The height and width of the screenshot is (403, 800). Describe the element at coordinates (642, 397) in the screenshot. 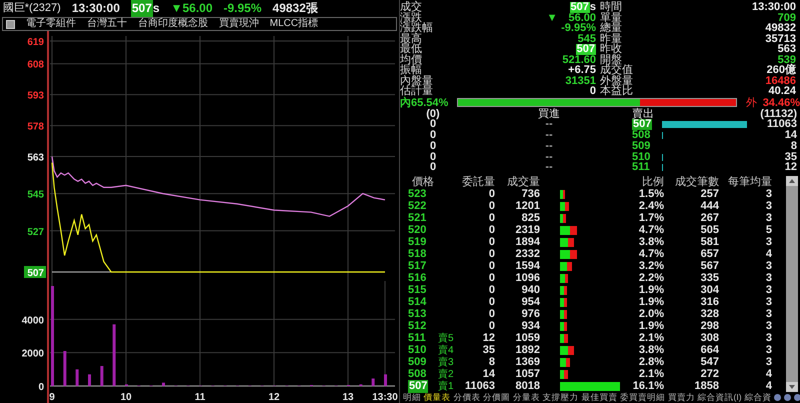

I see `tab: 委買賣明細` at that location.